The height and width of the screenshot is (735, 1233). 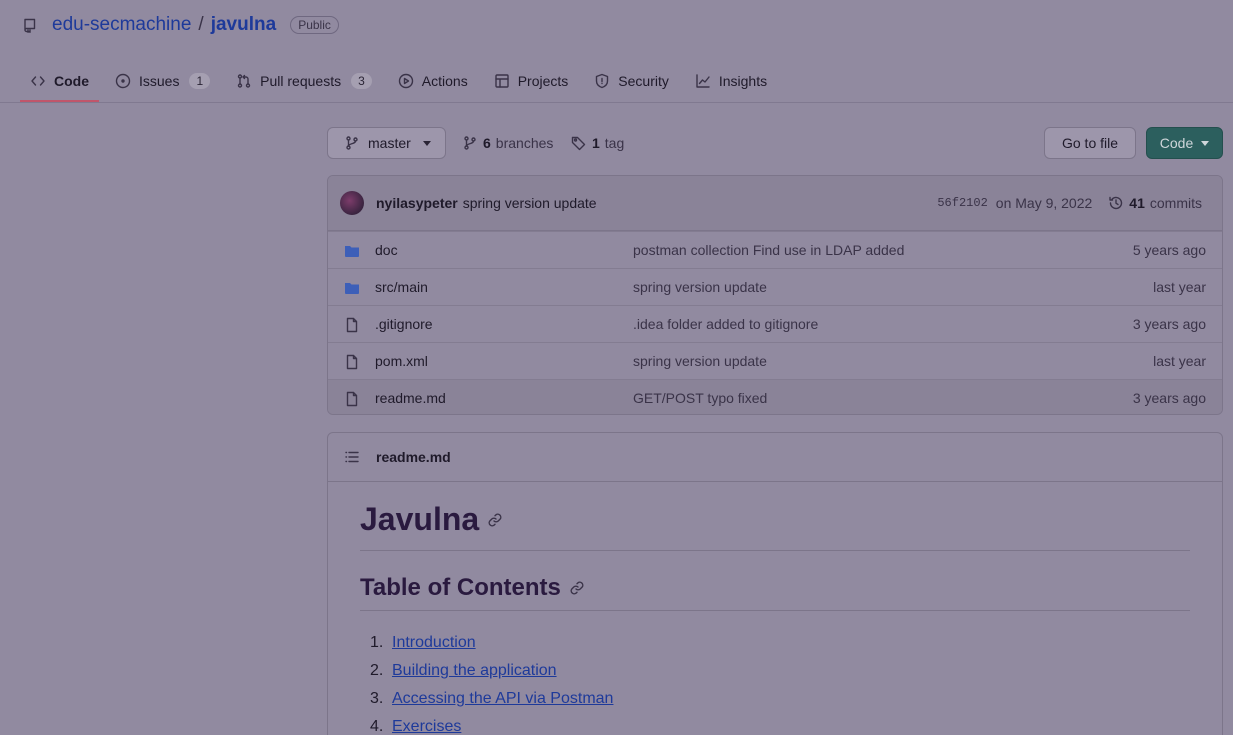 What do you see at coordinates (38, 81) in the screenshot?
I see `code-icon` at bounding box center [38, 81].